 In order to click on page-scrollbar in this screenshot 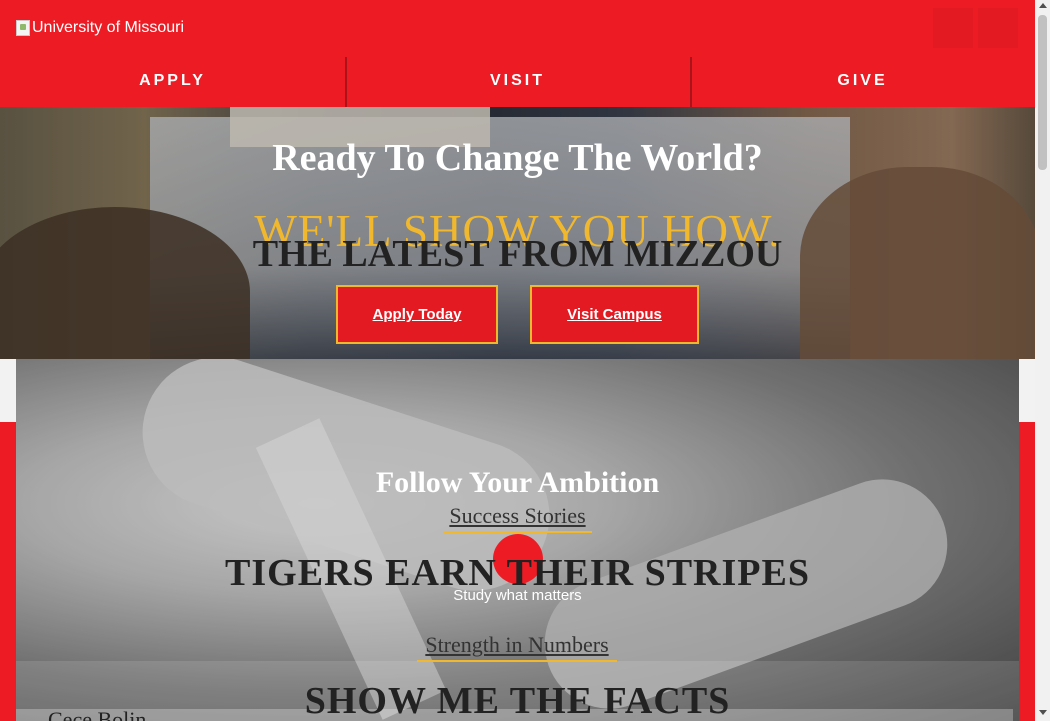, I will do `click(1042, 360)`.